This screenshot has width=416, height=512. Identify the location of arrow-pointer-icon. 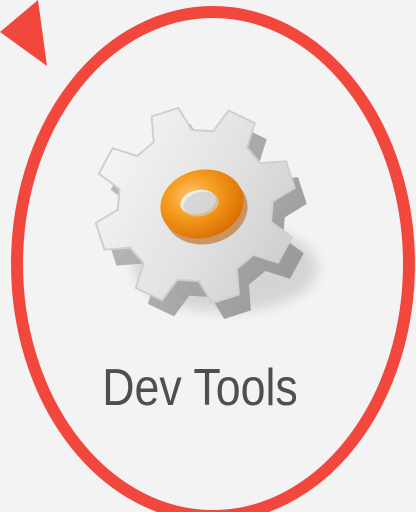
(23, 33).